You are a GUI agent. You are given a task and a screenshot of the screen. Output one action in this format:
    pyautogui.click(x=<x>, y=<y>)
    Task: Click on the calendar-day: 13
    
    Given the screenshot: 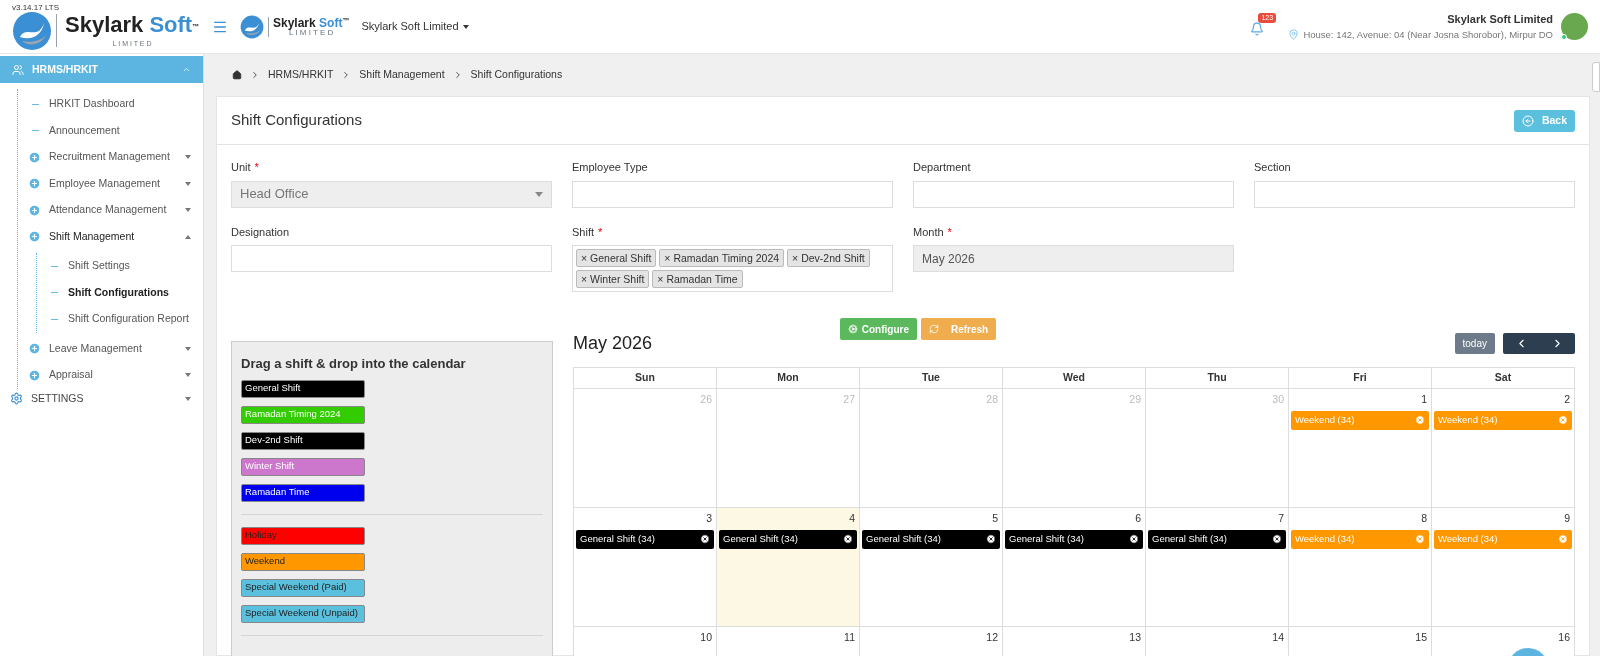 What is the action you would take?
    pyautogui.click(x=1074, y=641)
    